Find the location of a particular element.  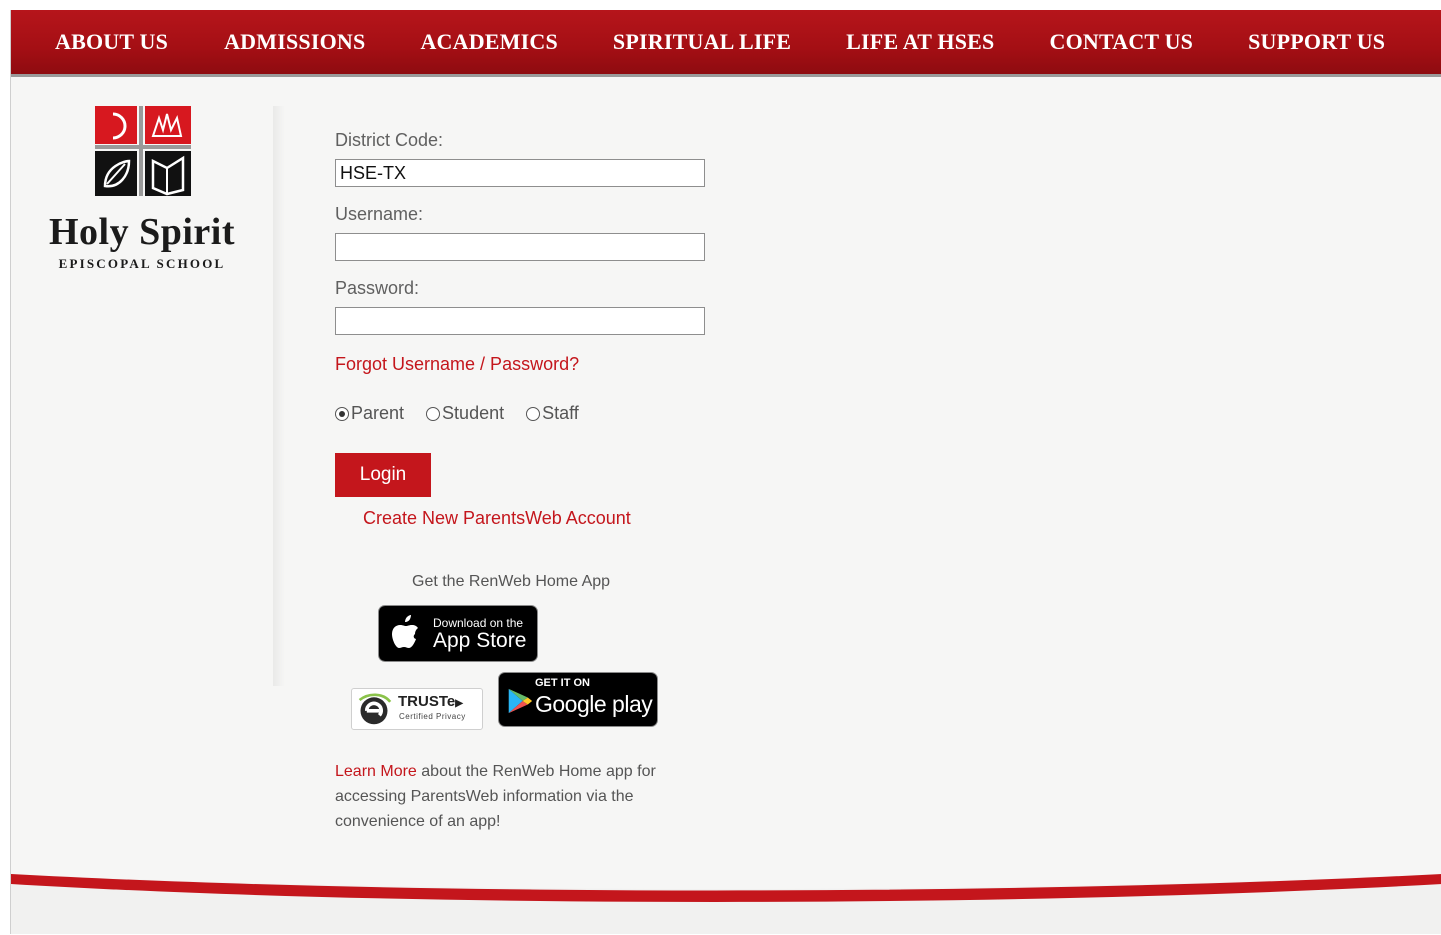

truste-logo-icon is located at coordinates (375, 709).